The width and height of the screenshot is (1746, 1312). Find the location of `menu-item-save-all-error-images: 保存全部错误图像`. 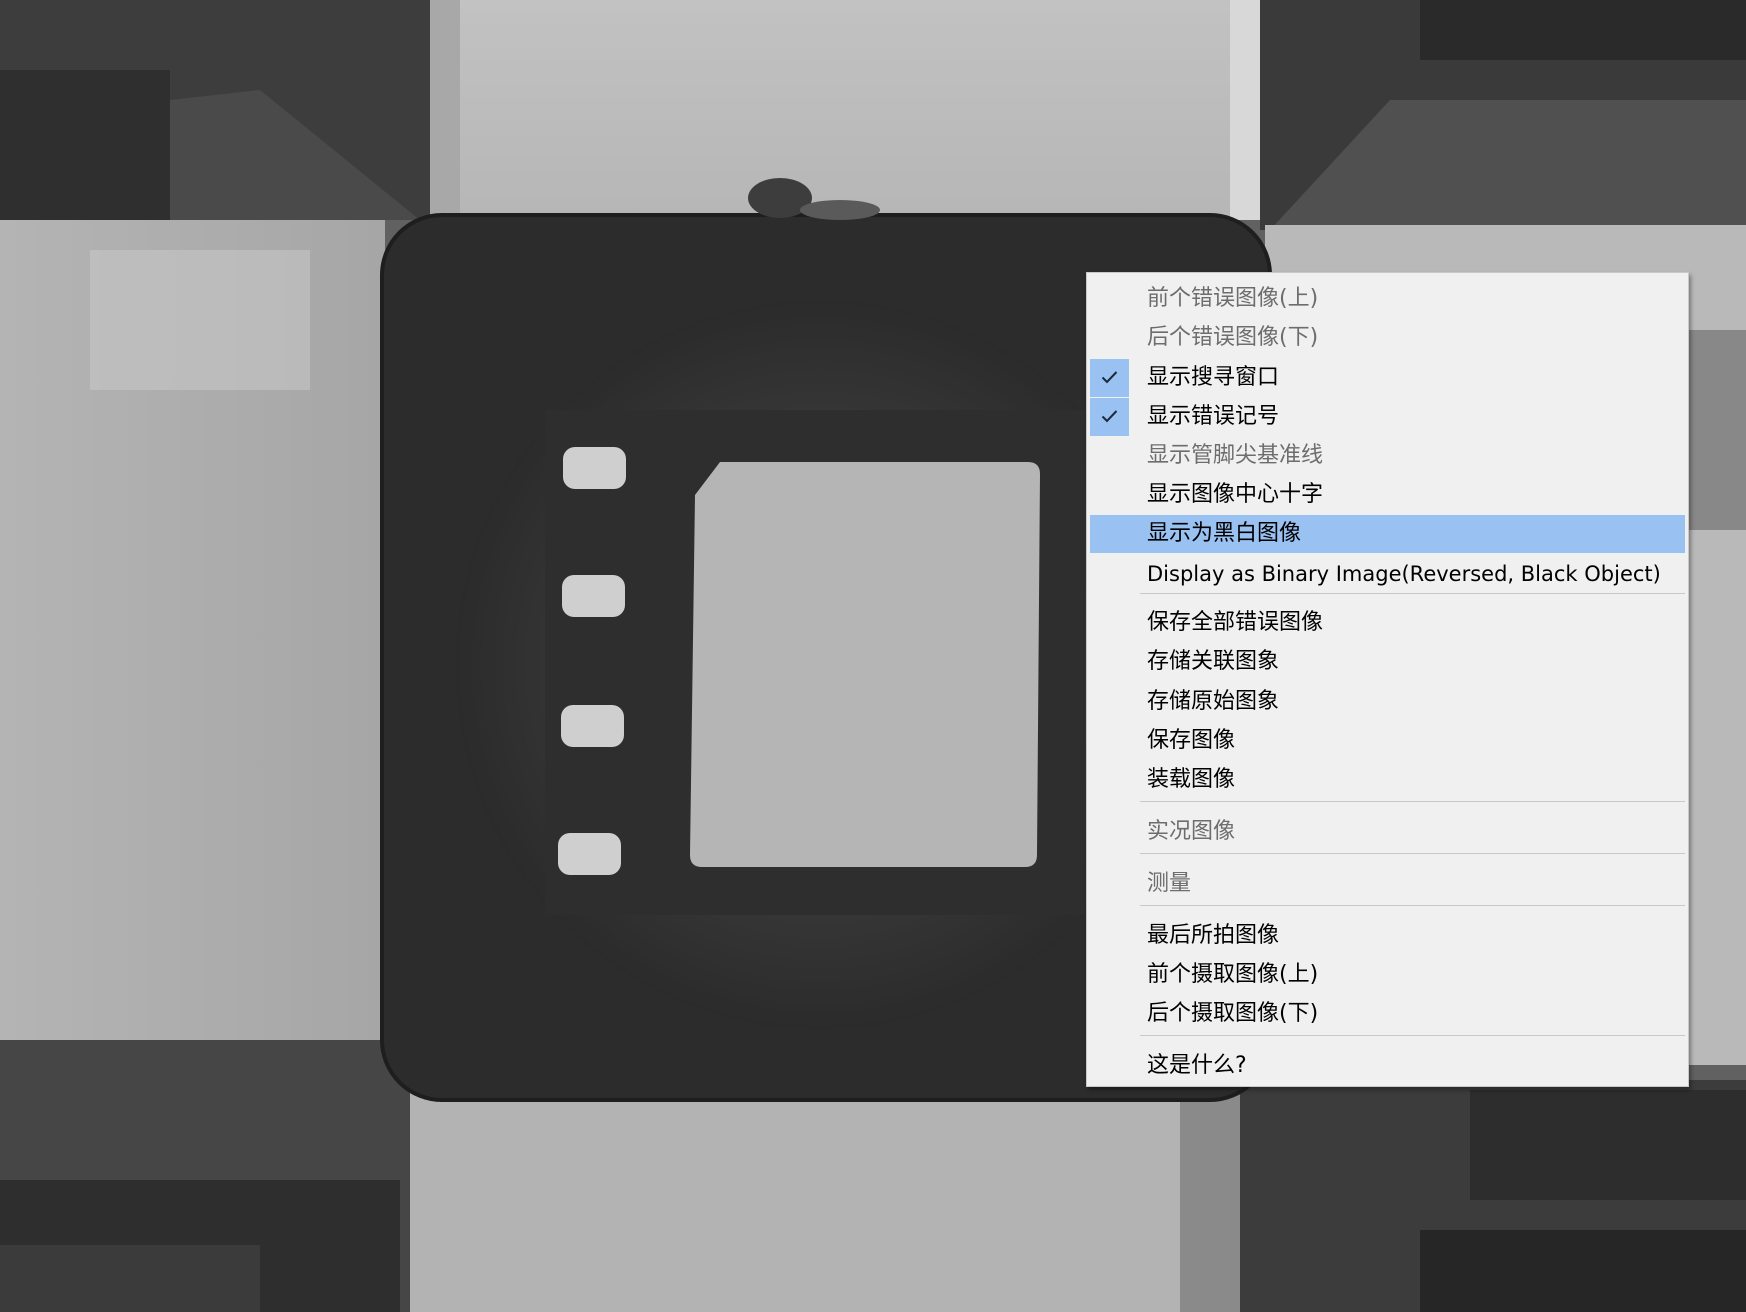

menu-item-save-all-error-images: 保存全部错误图像 is located at coordinates (1387, 623).